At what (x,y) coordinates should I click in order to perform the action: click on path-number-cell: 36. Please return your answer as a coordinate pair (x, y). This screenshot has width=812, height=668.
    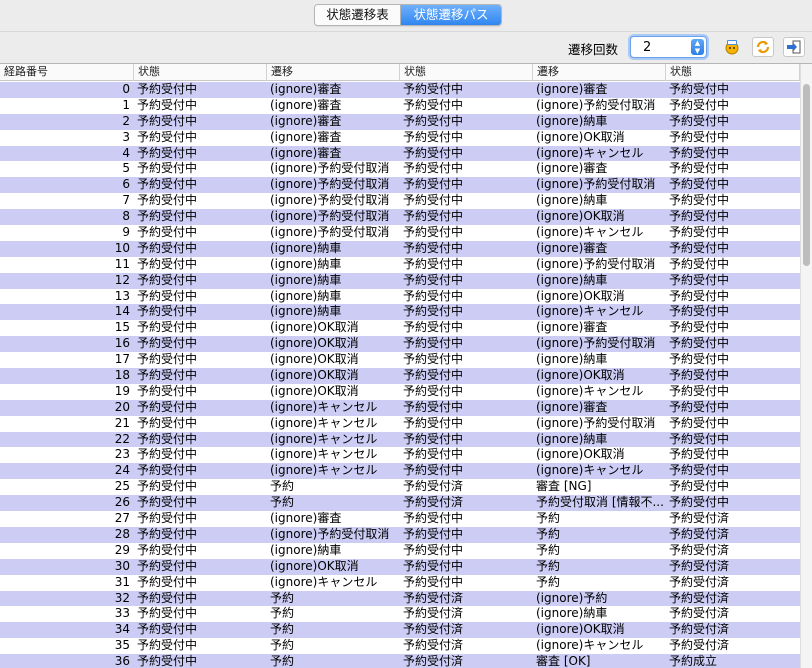
    Looking at the image, I should click on (122, 661).